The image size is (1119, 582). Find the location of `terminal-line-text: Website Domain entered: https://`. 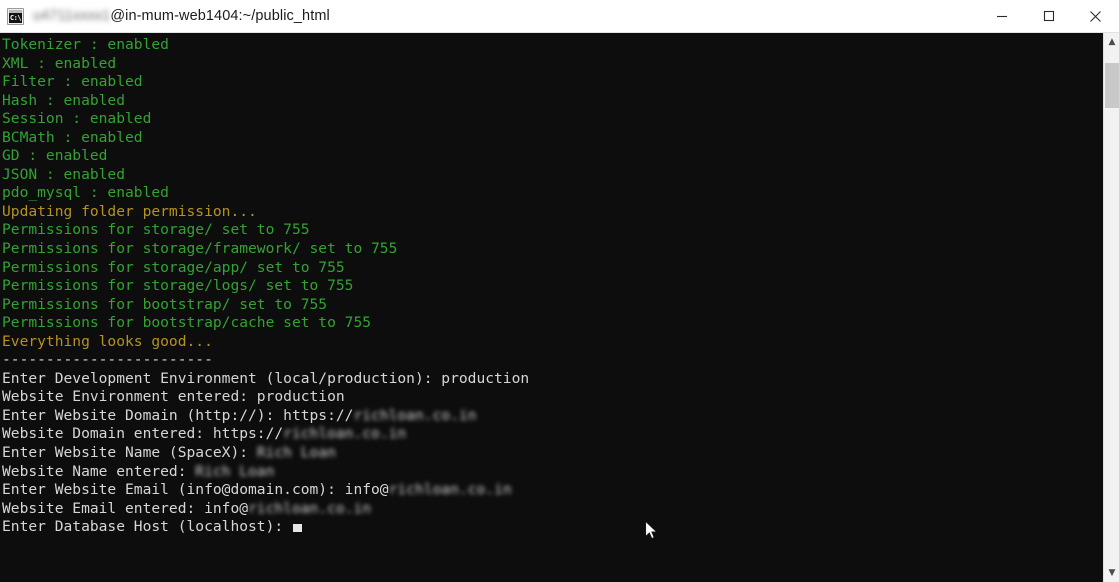

terminal-line-text: Website Domain entered: https:// is located at coordinates (143, 434).